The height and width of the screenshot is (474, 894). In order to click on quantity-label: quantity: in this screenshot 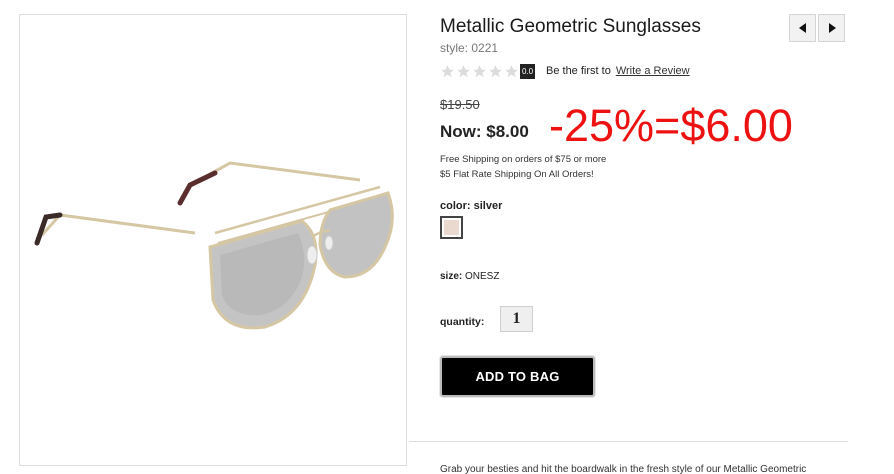, I will do `click(462, 322)`.